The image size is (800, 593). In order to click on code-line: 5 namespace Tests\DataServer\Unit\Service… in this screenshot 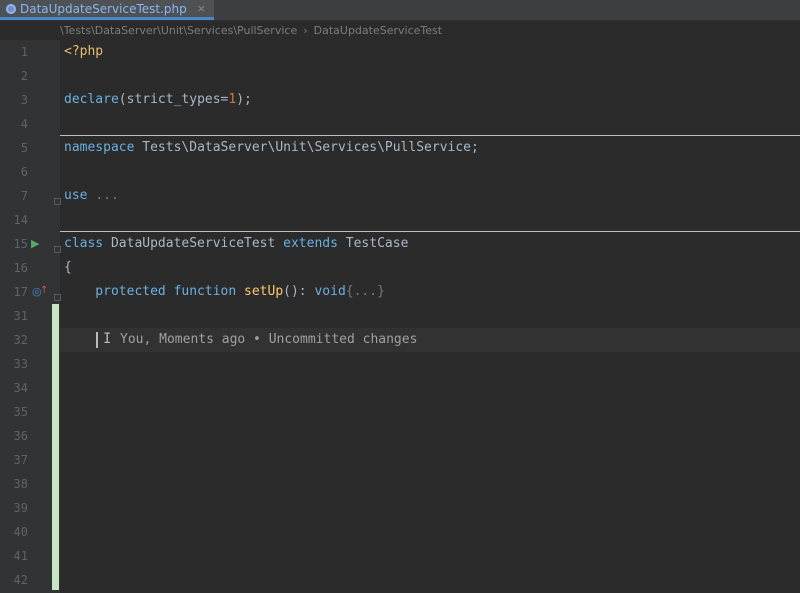, I will do `click(400, 148)`.